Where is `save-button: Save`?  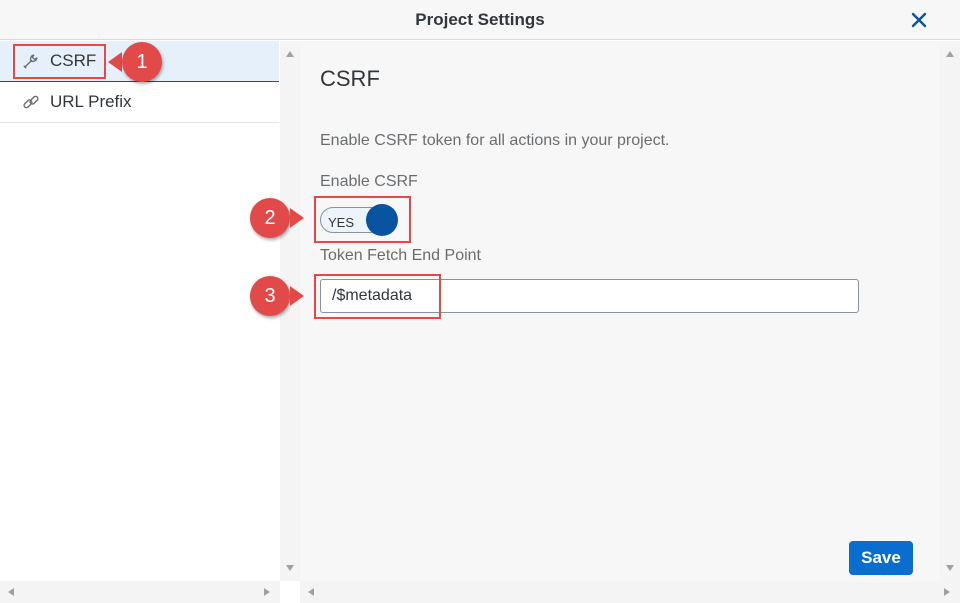 save-button: Save is located at coordinates (881, 558).